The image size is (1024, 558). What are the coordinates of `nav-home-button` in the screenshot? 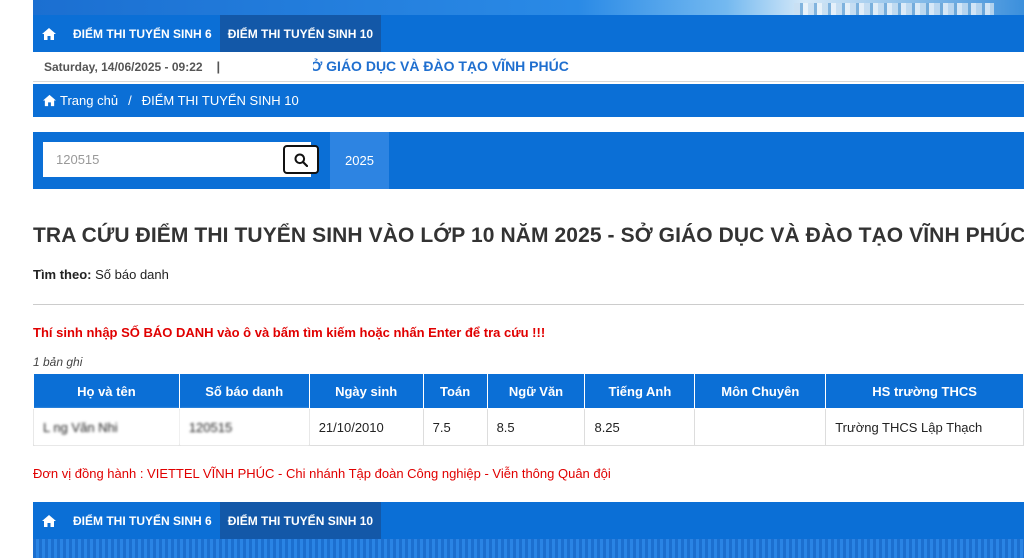 It's located at (49, 33).